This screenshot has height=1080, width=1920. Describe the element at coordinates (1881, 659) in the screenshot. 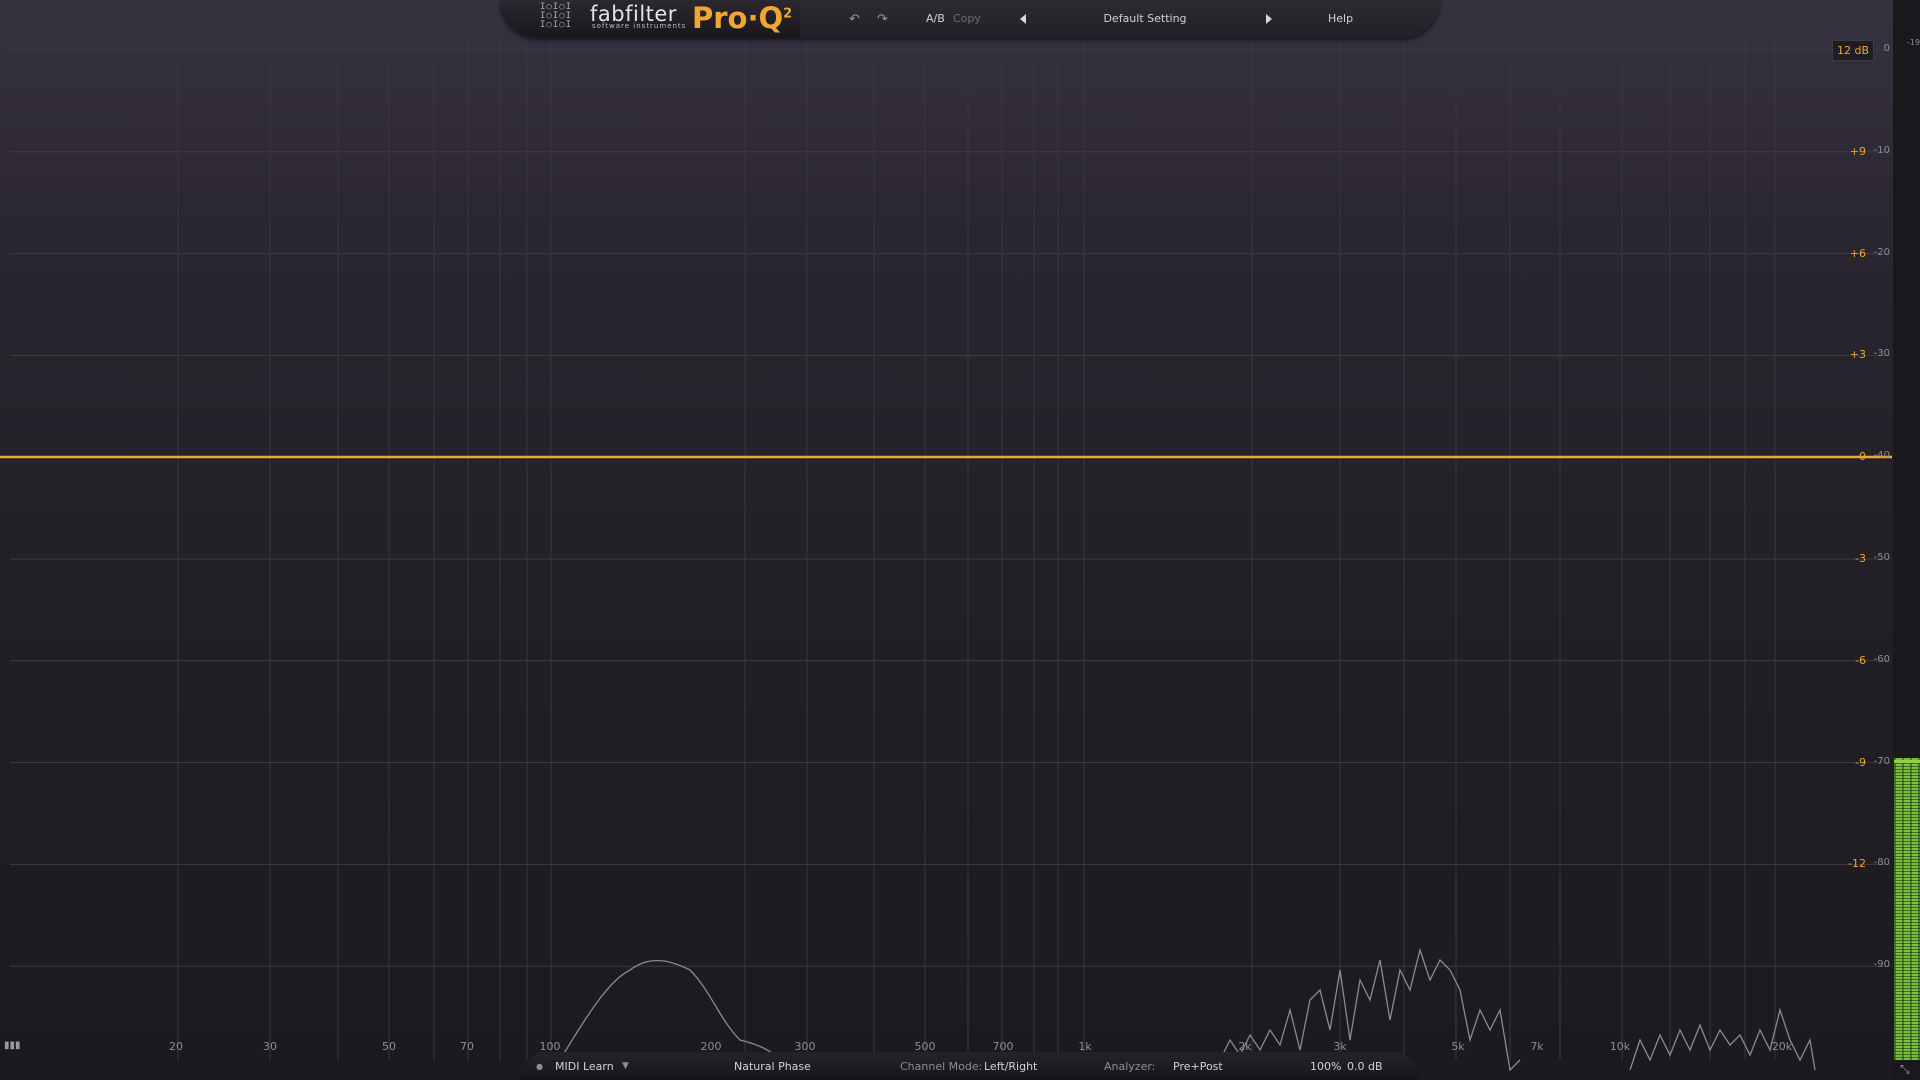

I see `analyzer-db-label: -60` at that location.